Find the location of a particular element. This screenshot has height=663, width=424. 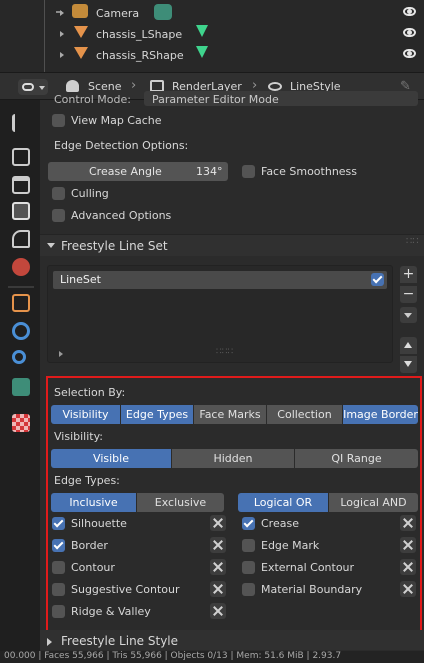

add-lineset-button: + is located at coordinates (408, 274).